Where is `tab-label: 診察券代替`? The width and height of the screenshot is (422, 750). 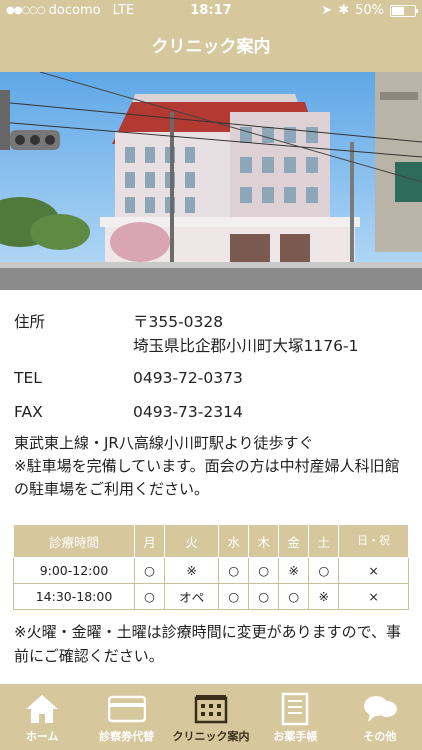
tab-label: 診察券代替 is located at coordinates (127, 736).